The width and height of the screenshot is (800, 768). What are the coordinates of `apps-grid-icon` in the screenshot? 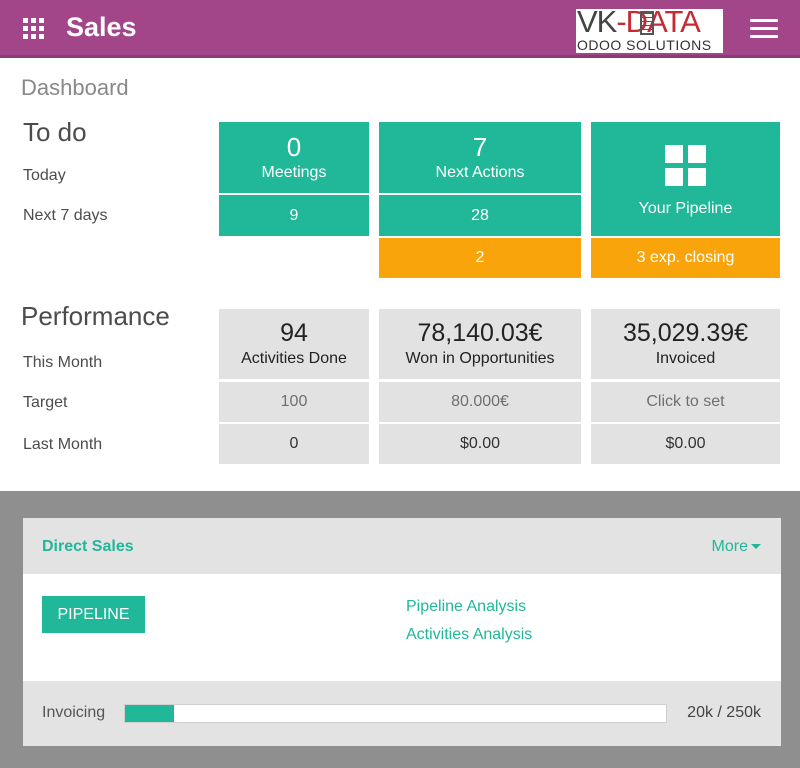 It's located at (34, 29).